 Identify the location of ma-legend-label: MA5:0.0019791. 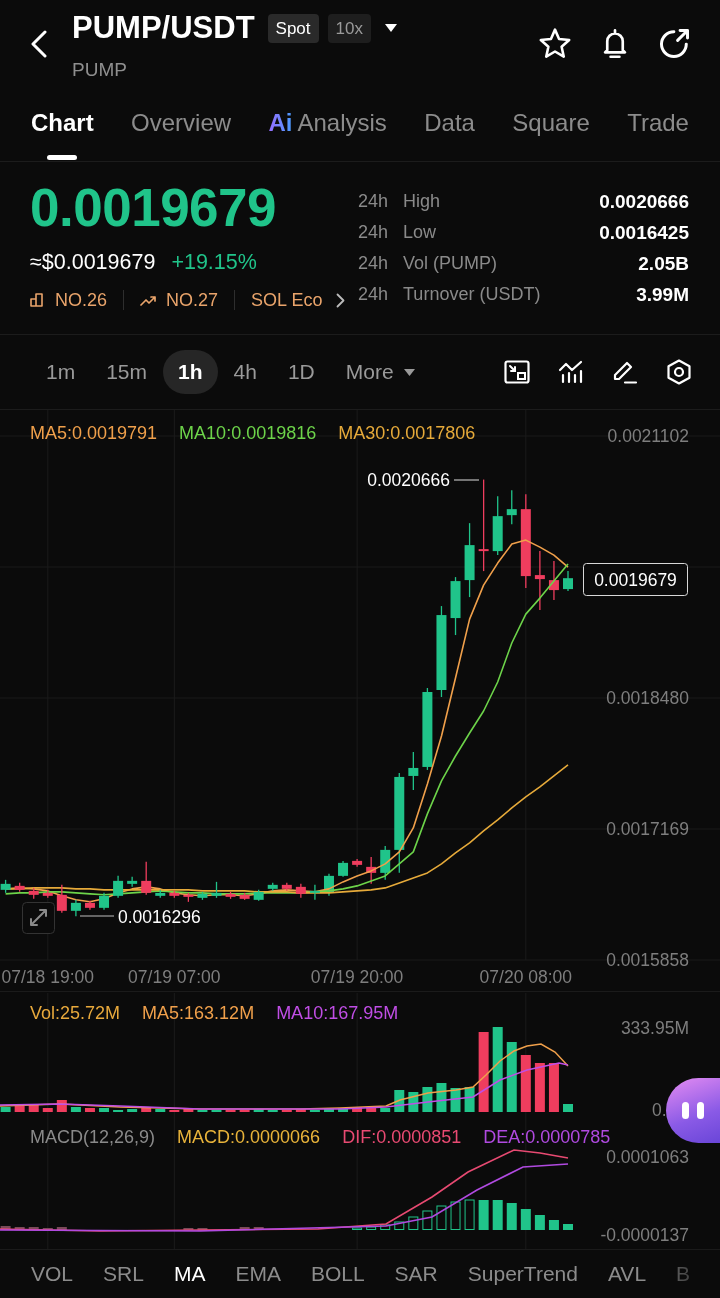
(94, 433).